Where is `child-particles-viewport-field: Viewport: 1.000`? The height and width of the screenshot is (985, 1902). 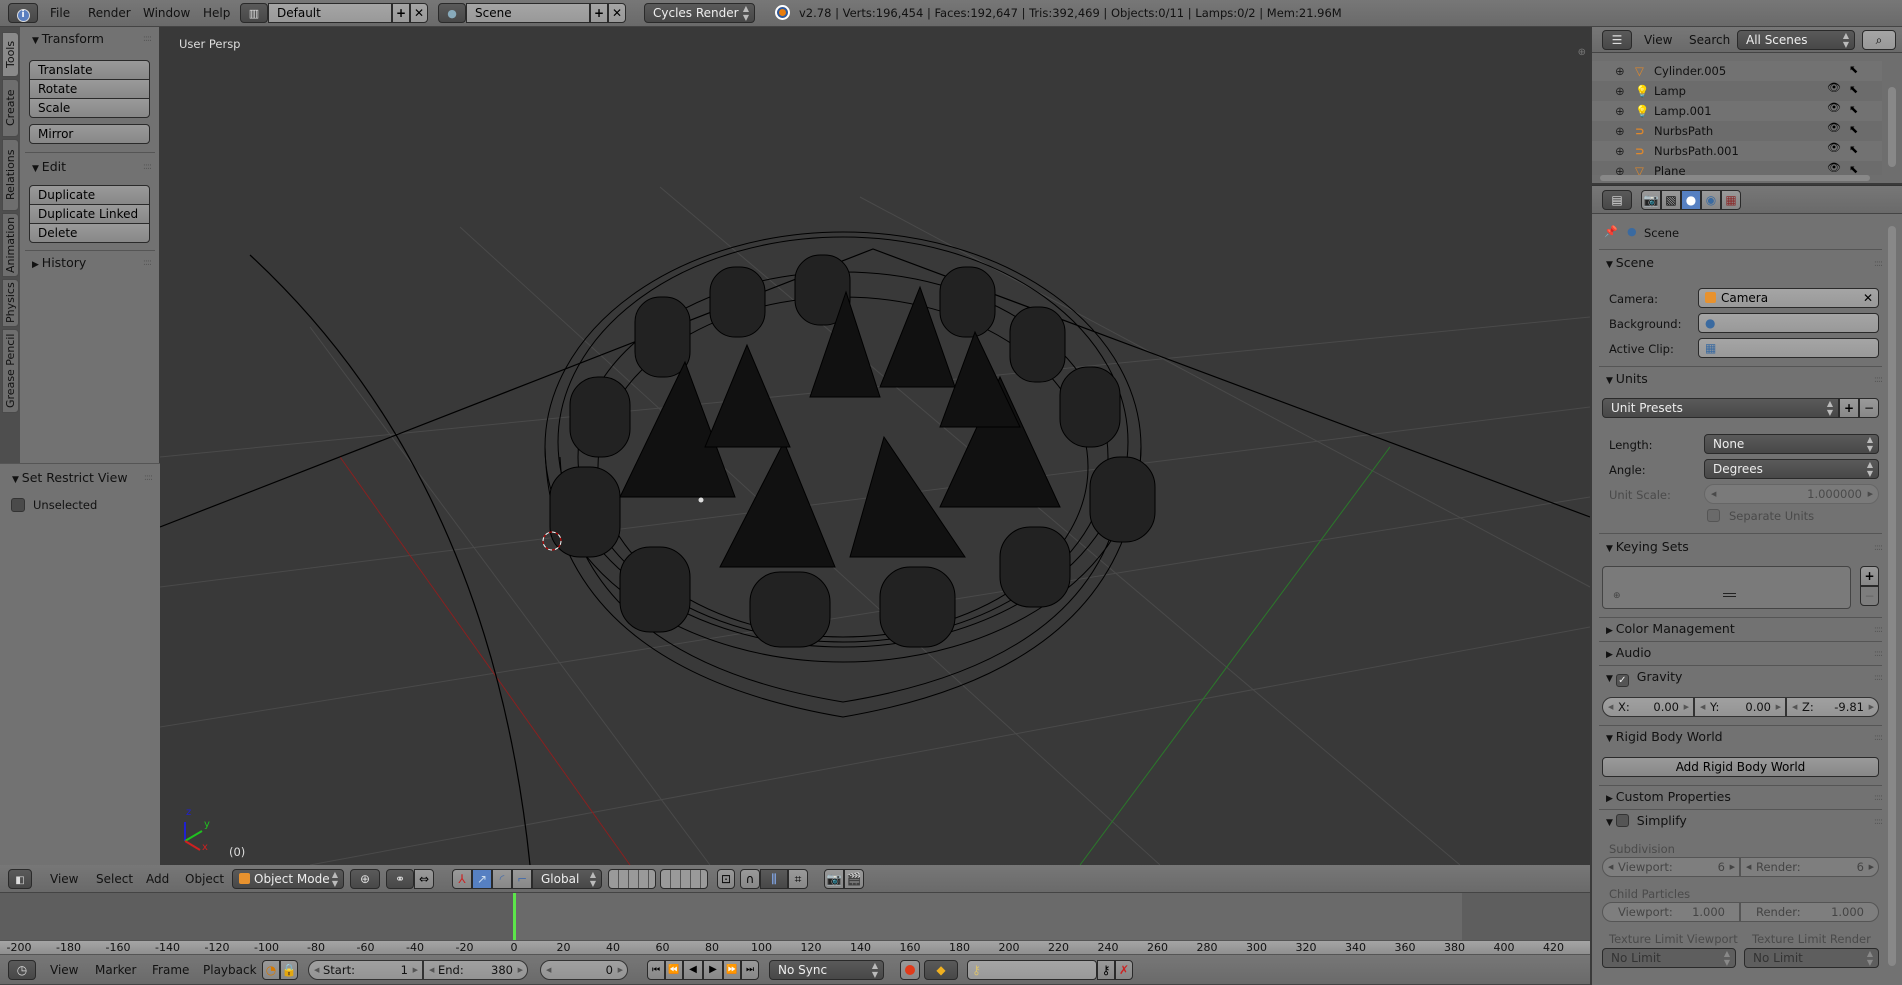 child-particles-viewport-field: Viewport: 1.000 is located at coordinates (1671, 912).